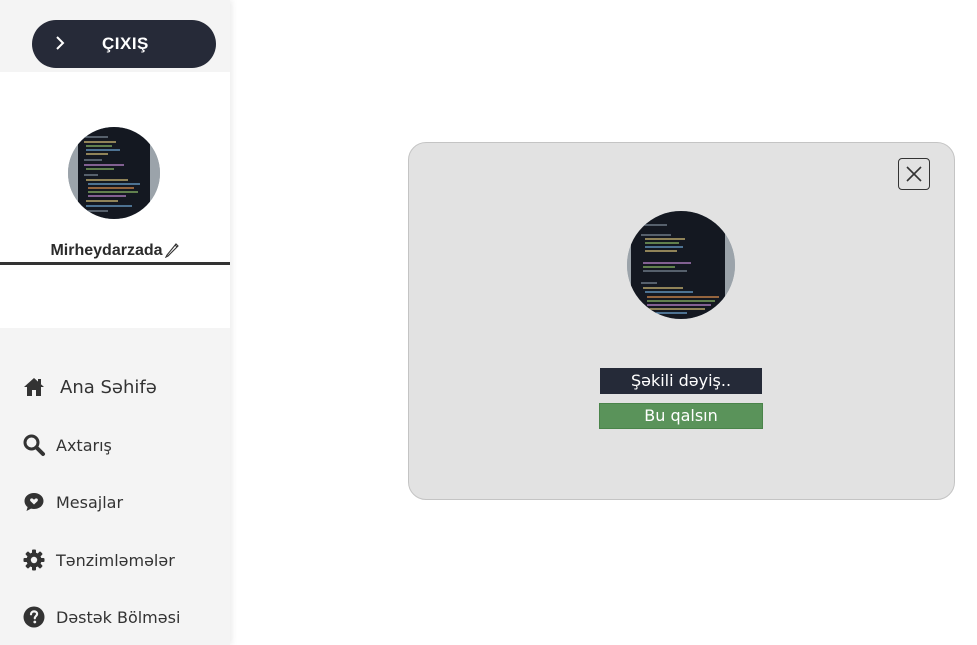 This screenshot has width=977, height=645. Describe the element at coordinates (34, 387) in the screenshot. I see `home-icon` at that location.